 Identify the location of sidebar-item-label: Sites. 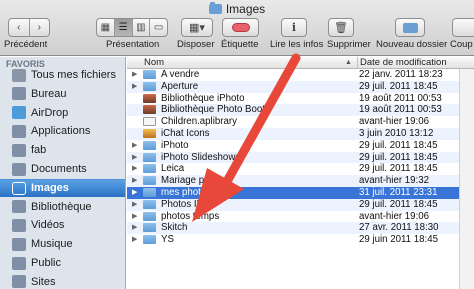
(43, 281).